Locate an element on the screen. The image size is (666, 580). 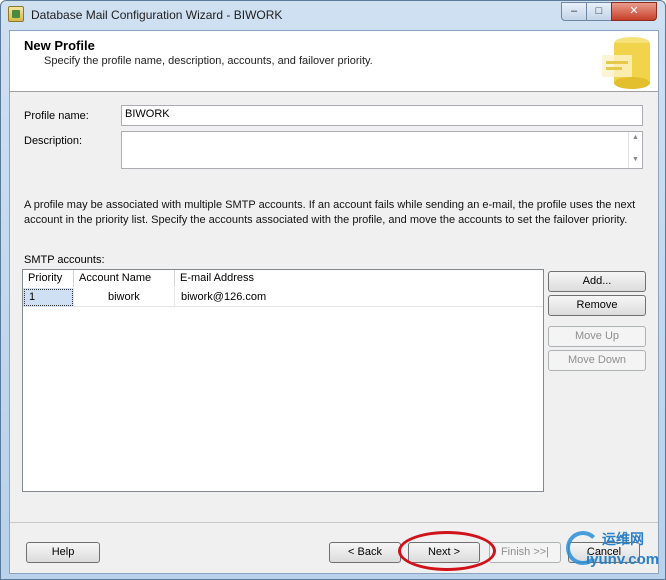
column-header-priority: Priority is located at coordinates (48, 278).